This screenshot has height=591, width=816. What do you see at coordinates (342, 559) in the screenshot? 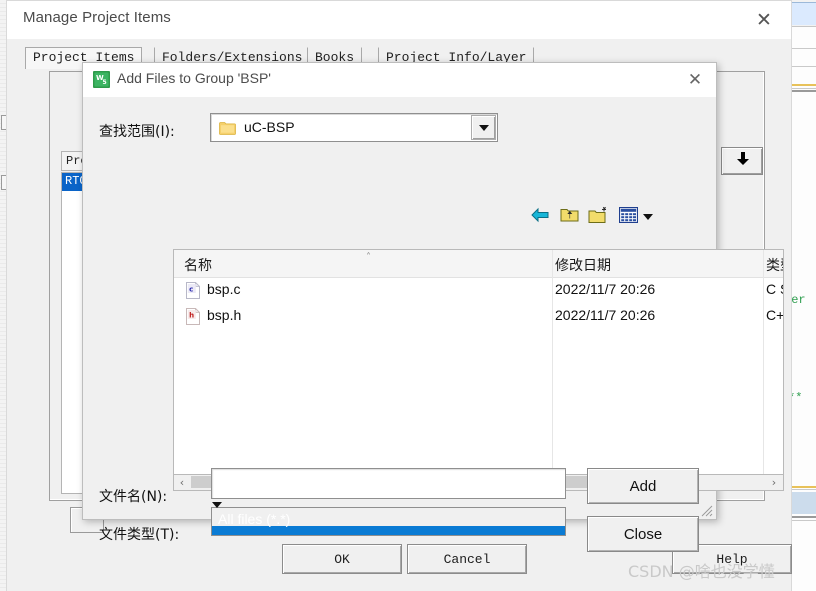
I see `ok-button: OK` at bounding box center [342, 559].